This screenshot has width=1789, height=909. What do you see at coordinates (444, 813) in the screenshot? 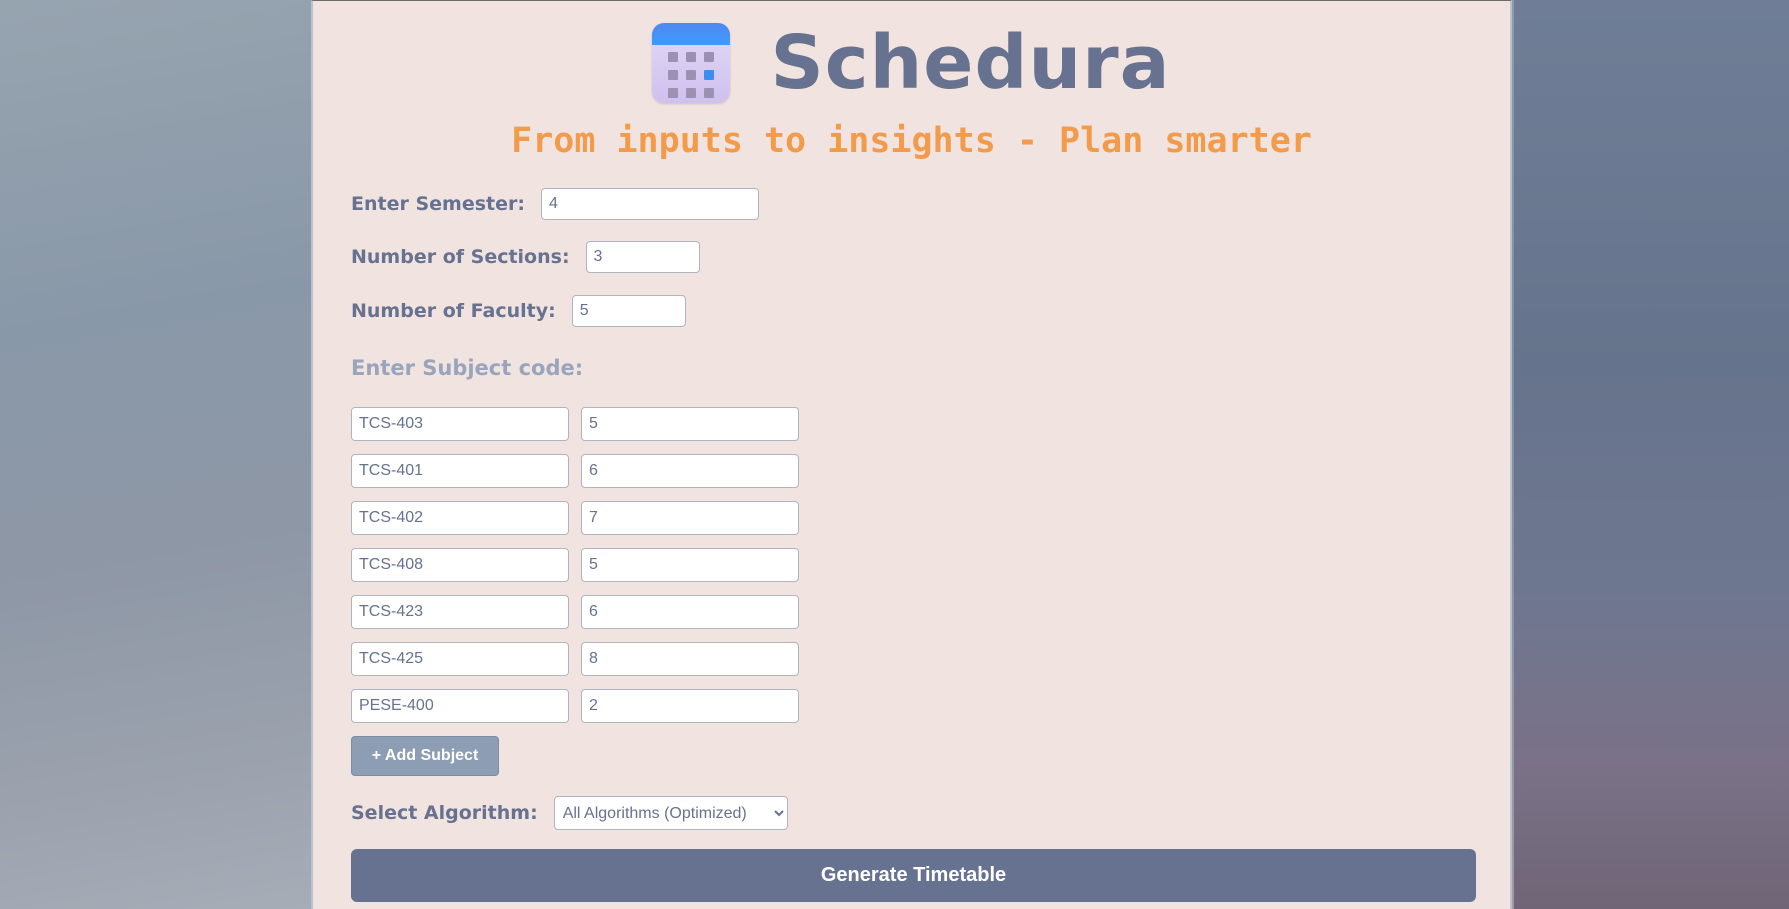
I see `algorithm-label: Select Algorithm:` at bounding box center [444, 813].